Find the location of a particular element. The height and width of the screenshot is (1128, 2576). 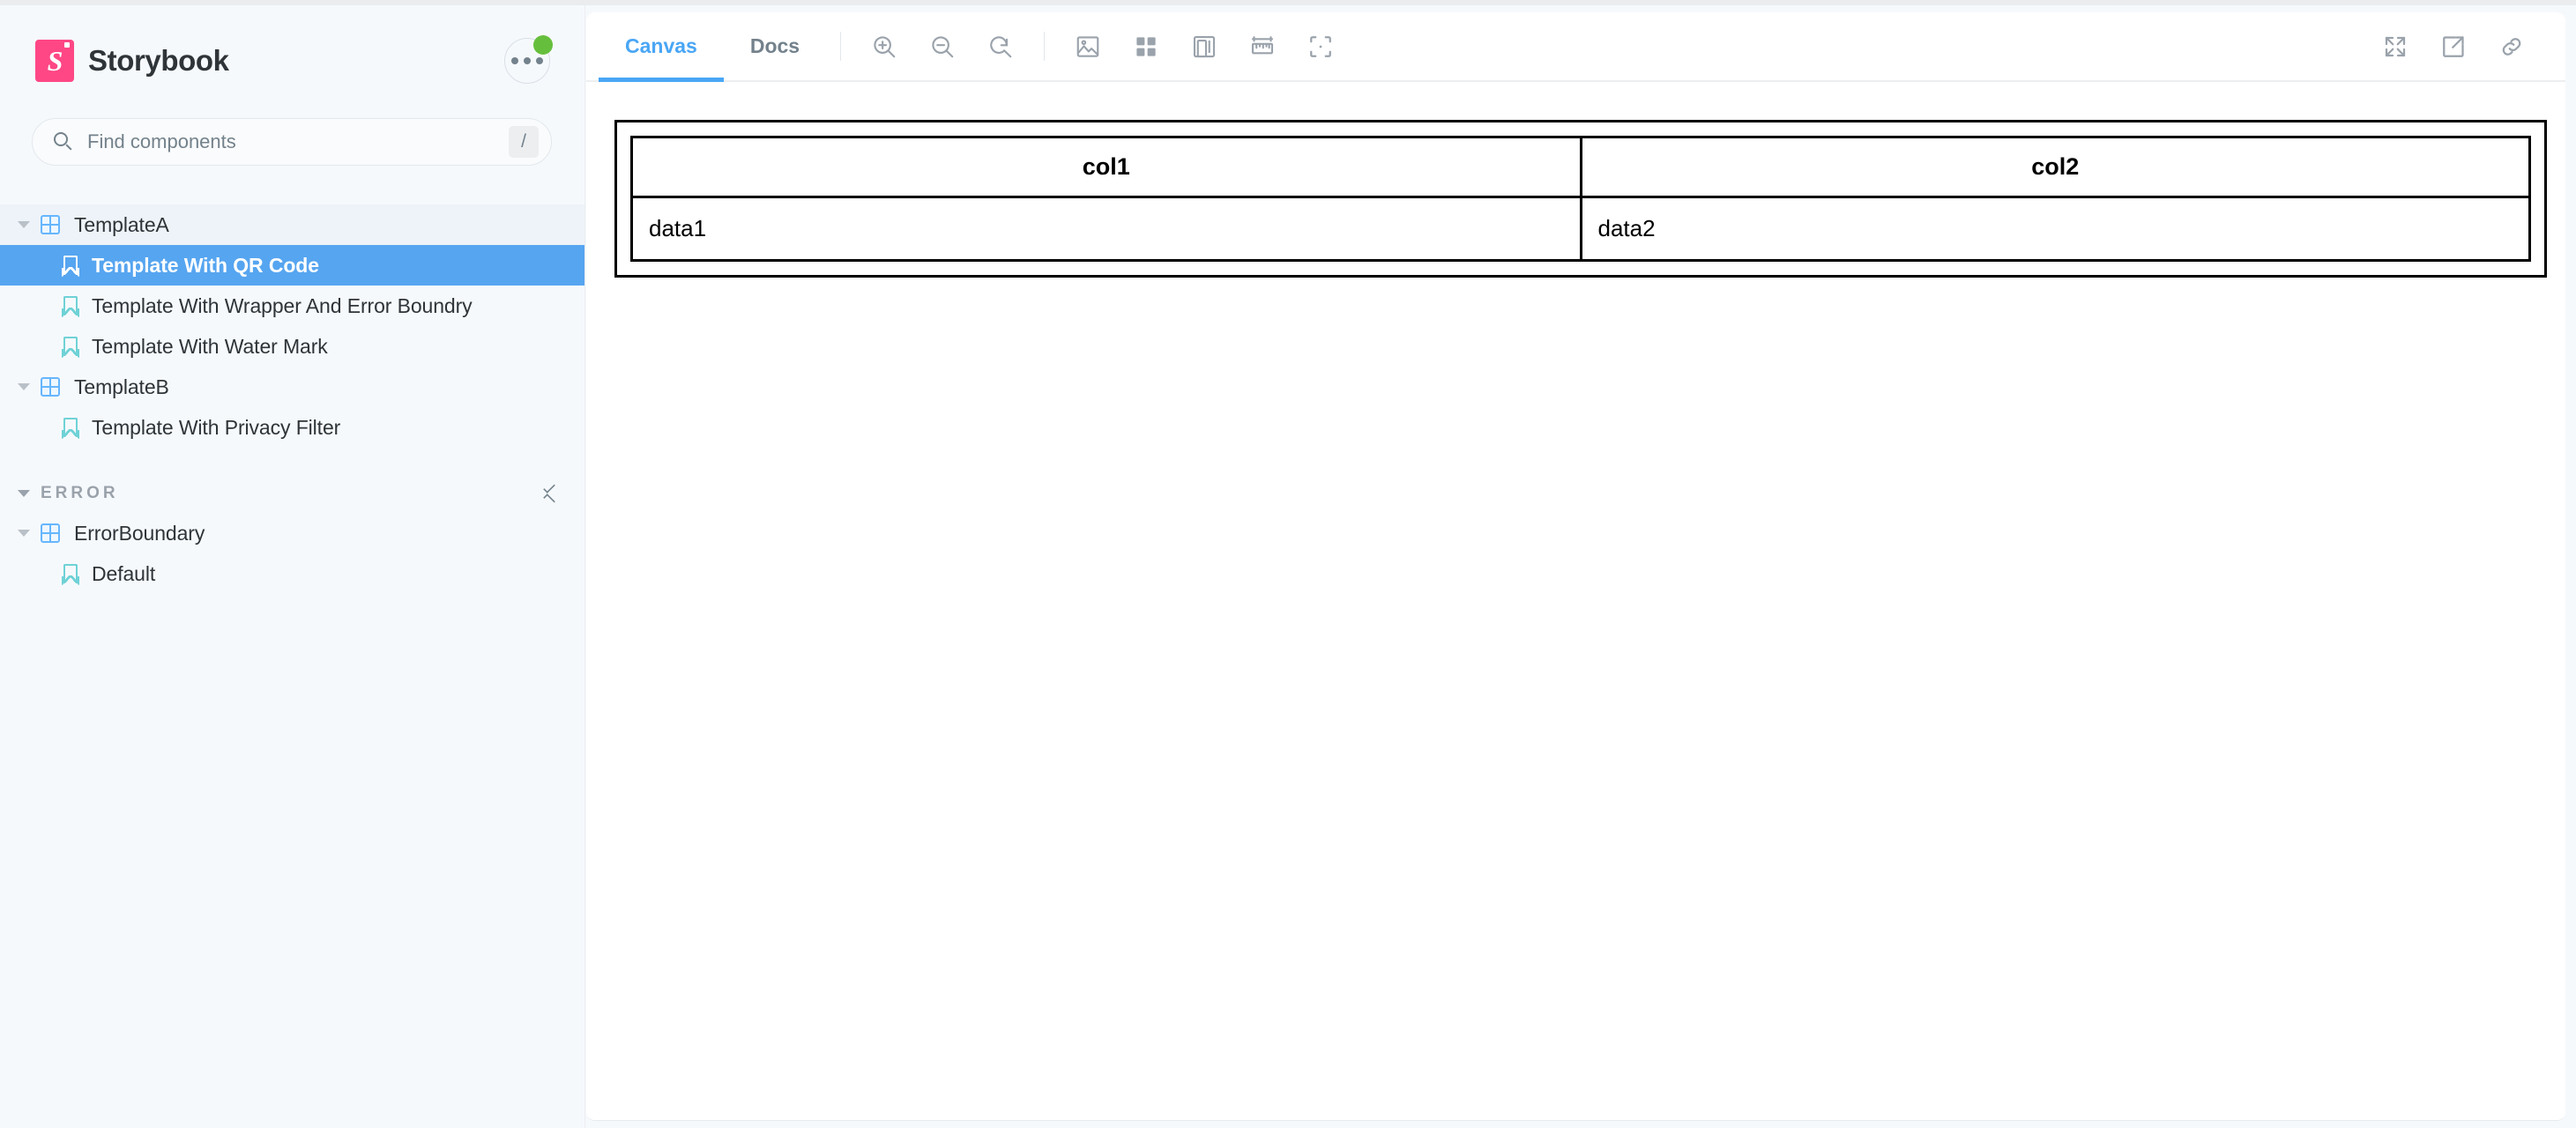

tree-item-errorboundary: ErrorBoundary is located at coordinates (292, 533).